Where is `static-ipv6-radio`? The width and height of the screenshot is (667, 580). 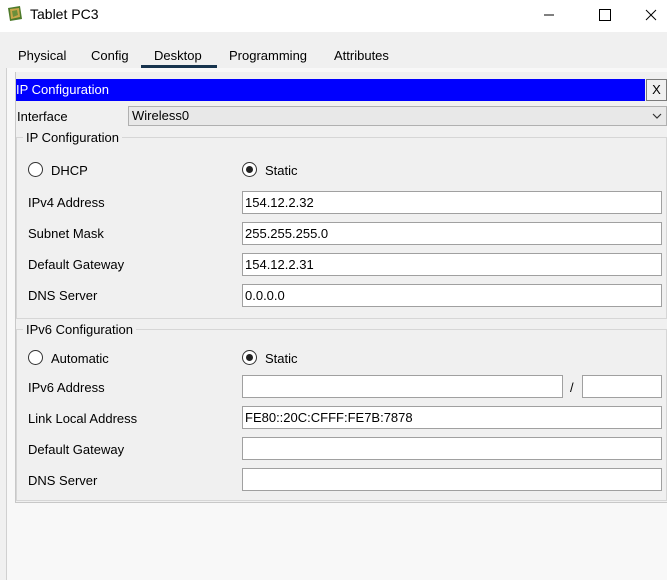
static-ipv6-radio is located at coordinates (249, 357).